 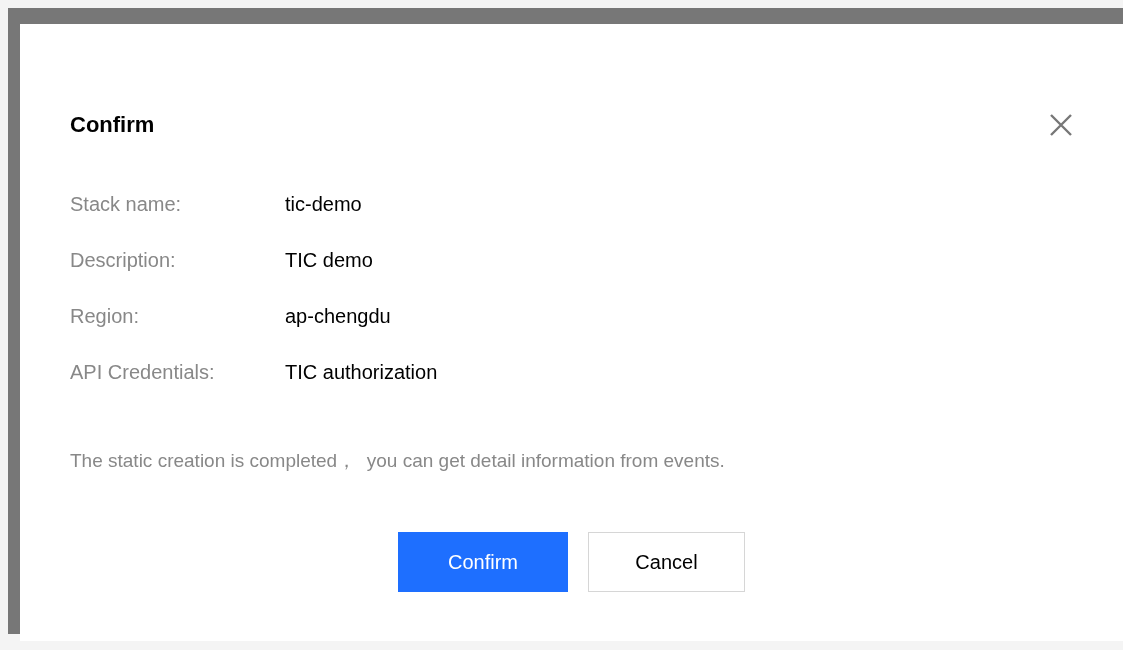 I want to click on field-value: TIC authorization, so click(x=361, y=372).